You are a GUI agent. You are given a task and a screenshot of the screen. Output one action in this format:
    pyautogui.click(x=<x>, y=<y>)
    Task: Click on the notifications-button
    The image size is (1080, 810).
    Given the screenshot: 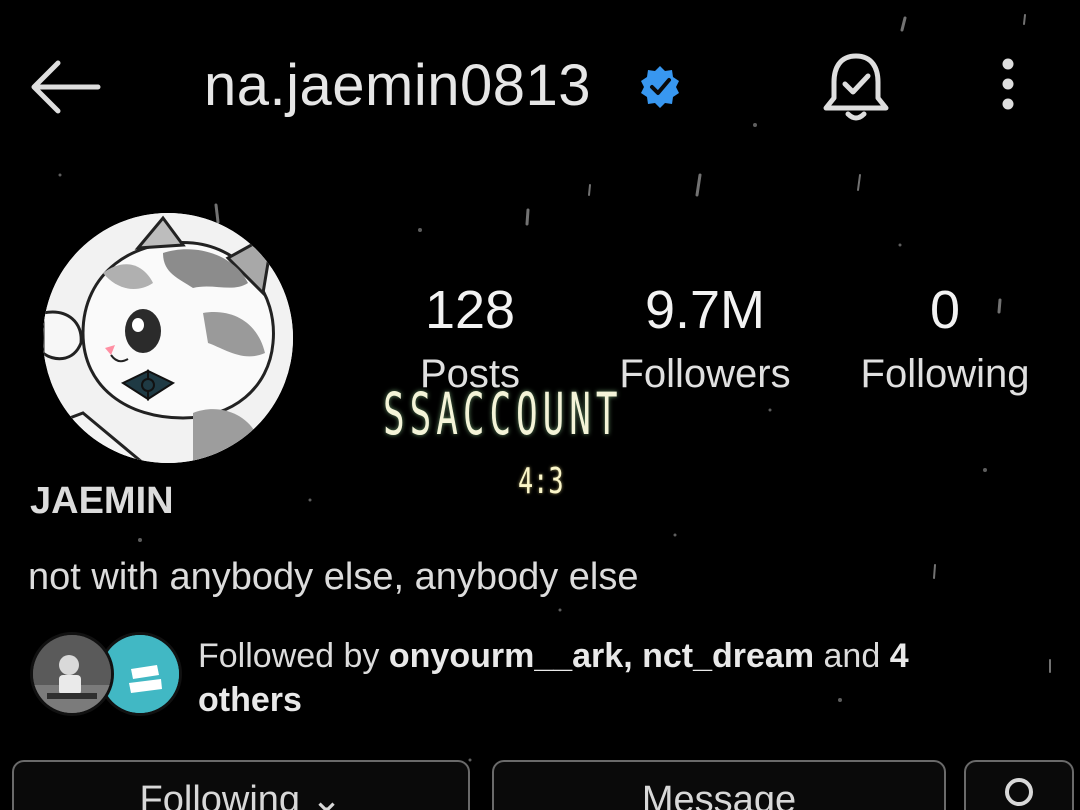 What is the action you would take?
    pyautogui.click(x=856, y=88)
    